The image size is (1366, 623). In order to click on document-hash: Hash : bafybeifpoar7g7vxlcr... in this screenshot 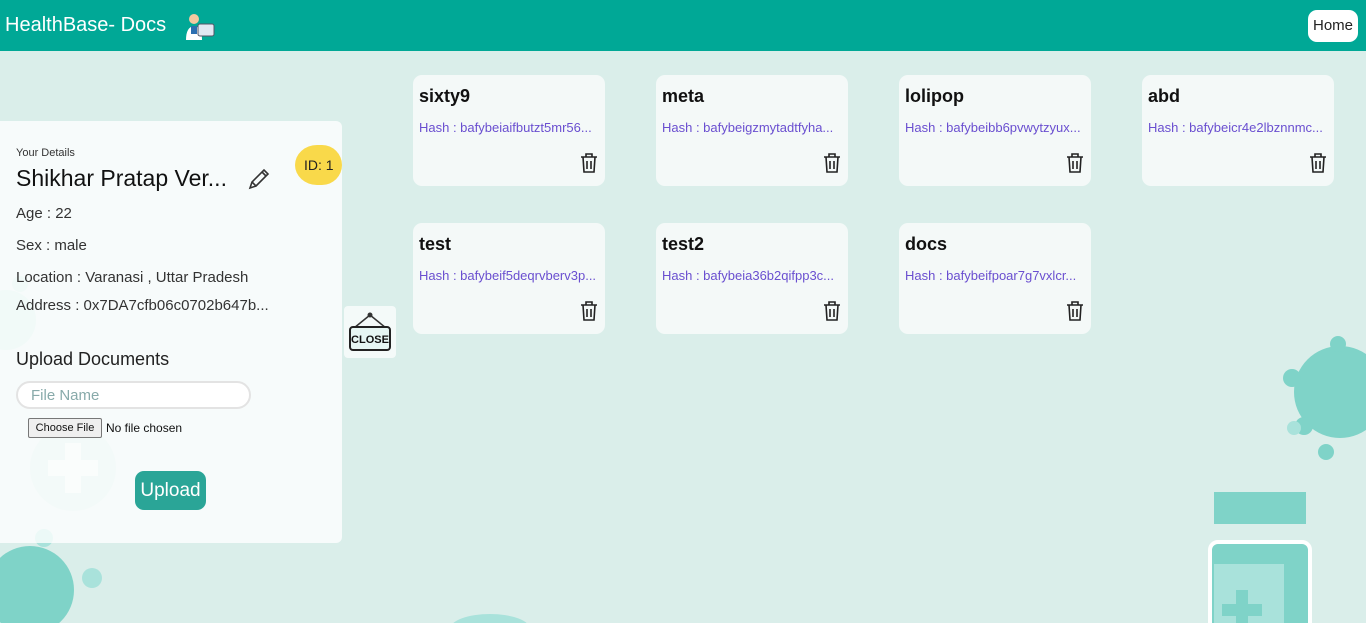, I will do `click(996, 275)`.